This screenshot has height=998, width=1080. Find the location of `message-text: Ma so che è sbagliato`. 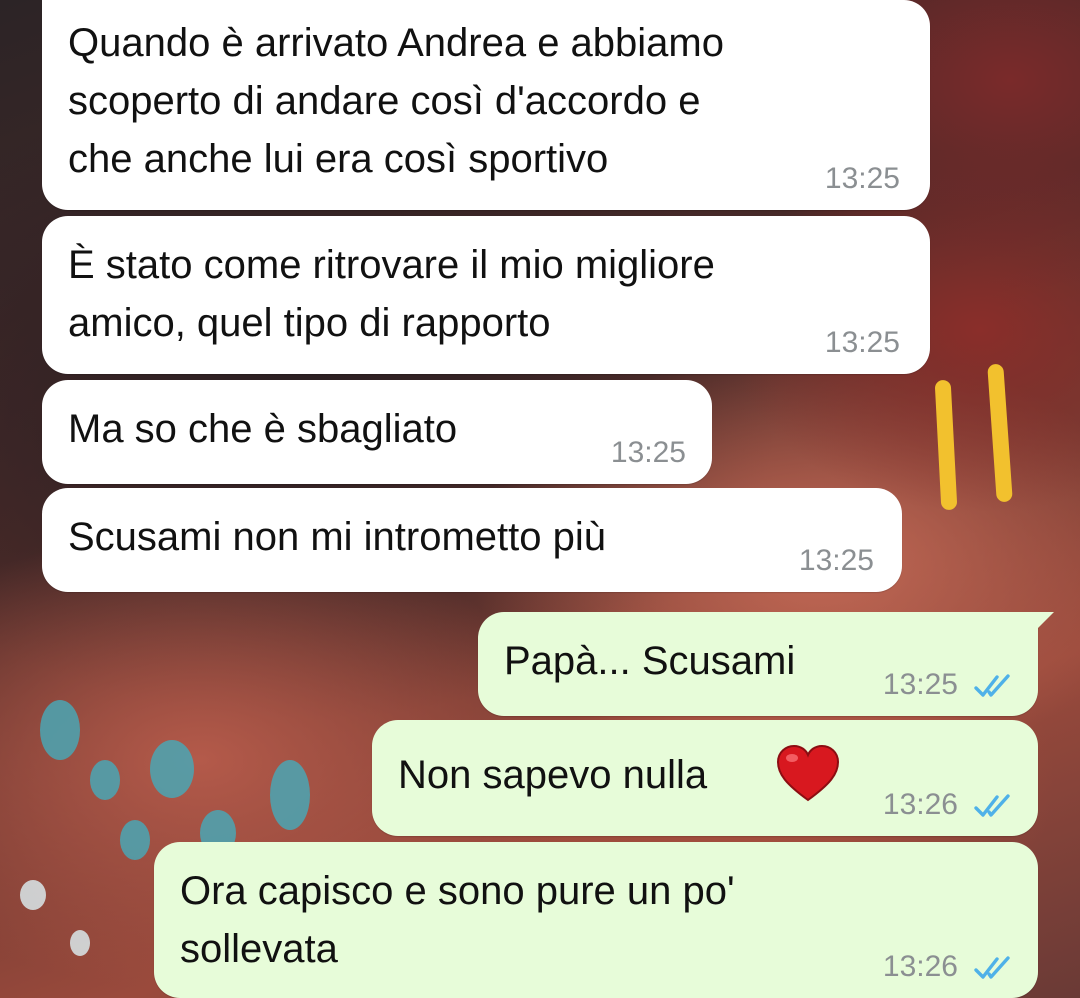

message-text: Ma so che è sbagliato is located at coordinates (263, 429).